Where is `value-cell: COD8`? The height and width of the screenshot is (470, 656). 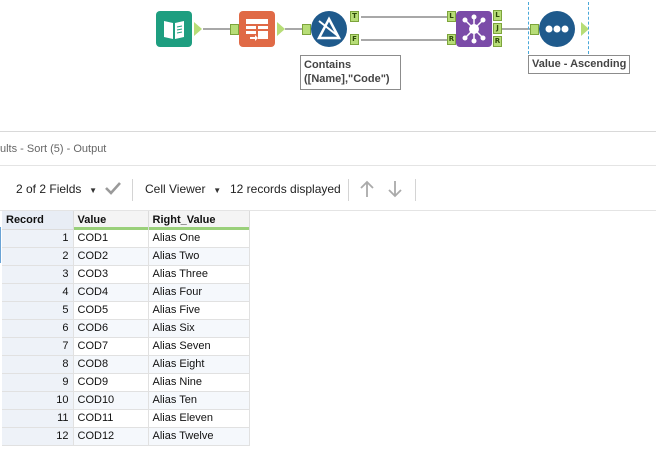
value-cell: COD8 is located at coordinates (111, 364).